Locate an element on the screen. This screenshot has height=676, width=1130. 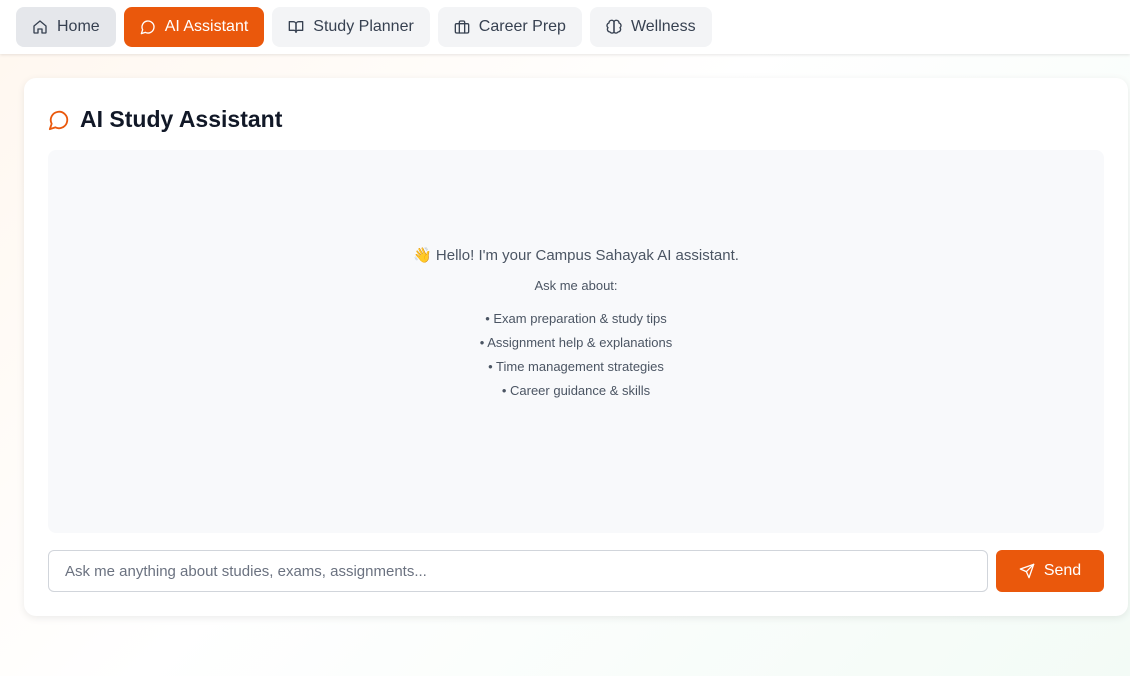
send-label: Send is located at coordinates (1062, 570).